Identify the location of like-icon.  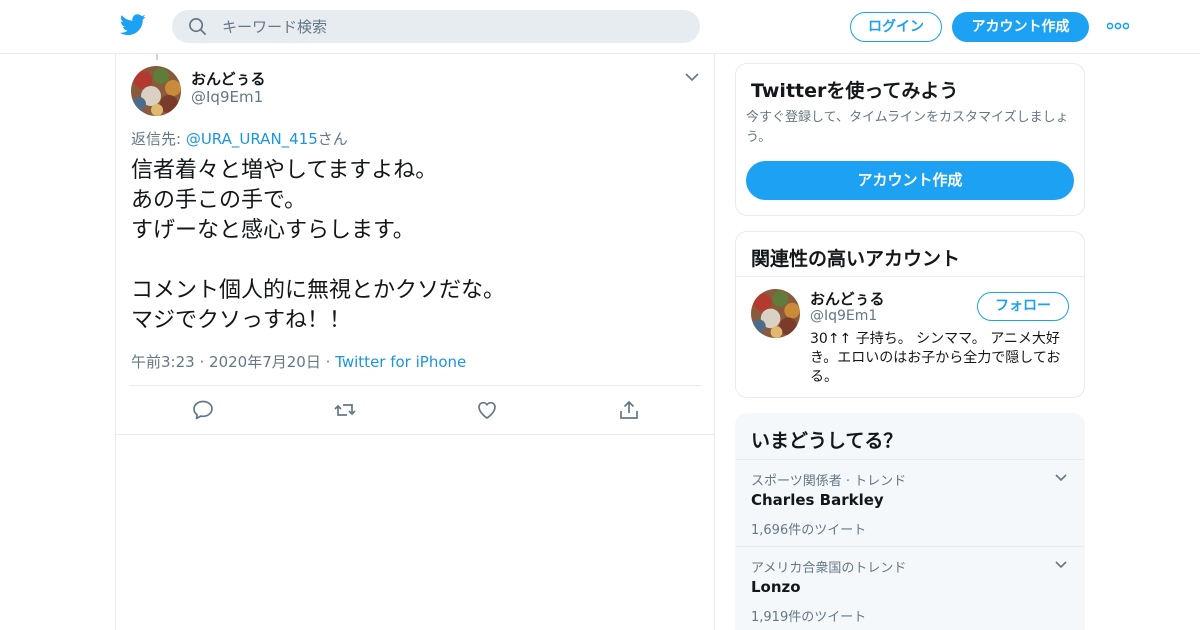
(487, 410).